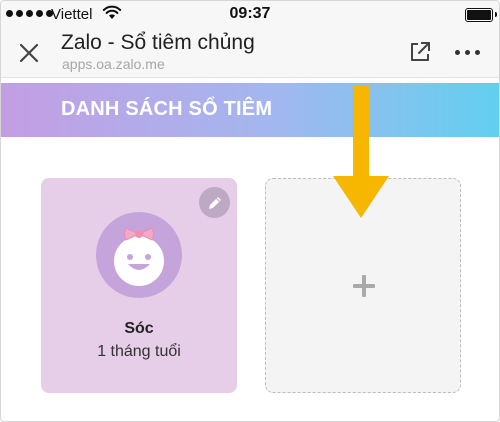 Image resolution: width=500 pixels, height=422 pixels. What do you see at coordinates (361, 152) in the screenshot?
I see `arrow-down-icon` at bounding box center [361, 152].